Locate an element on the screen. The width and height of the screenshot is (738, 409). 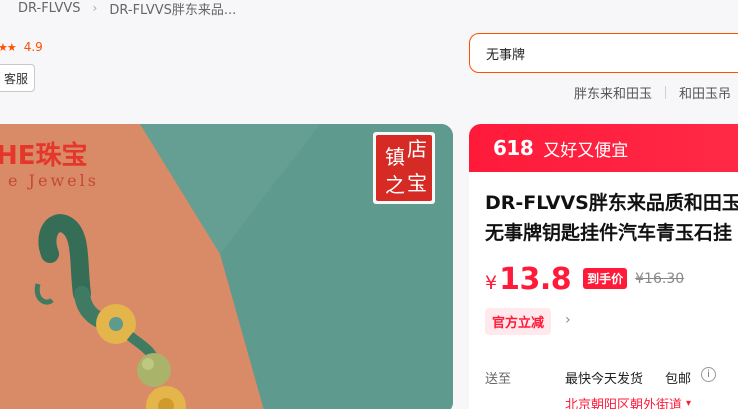
product-title: DR-FLVVS胖东来品质和田玉 无事牌钥匙挂件汽车青玉石挂 is located at coordinates (611, 218).